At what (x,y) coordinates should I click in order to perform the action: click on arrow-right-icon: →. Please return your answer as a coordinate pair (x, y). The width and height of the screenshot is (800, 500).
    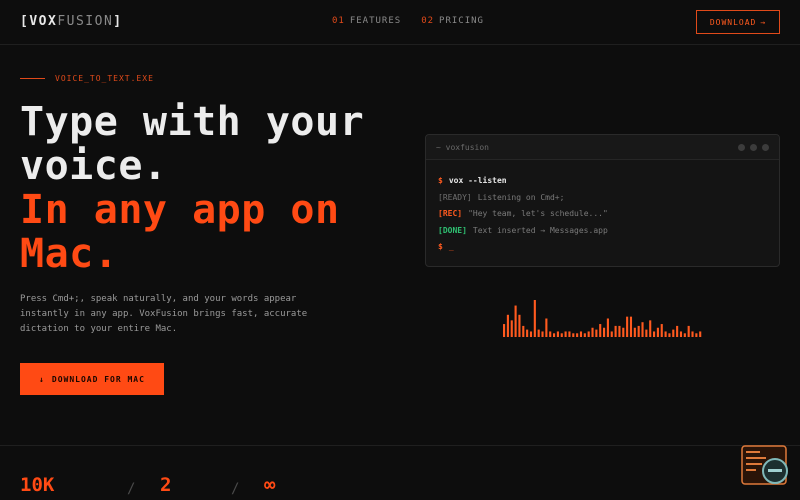
    Looking at the image, I should click on (763, 22).